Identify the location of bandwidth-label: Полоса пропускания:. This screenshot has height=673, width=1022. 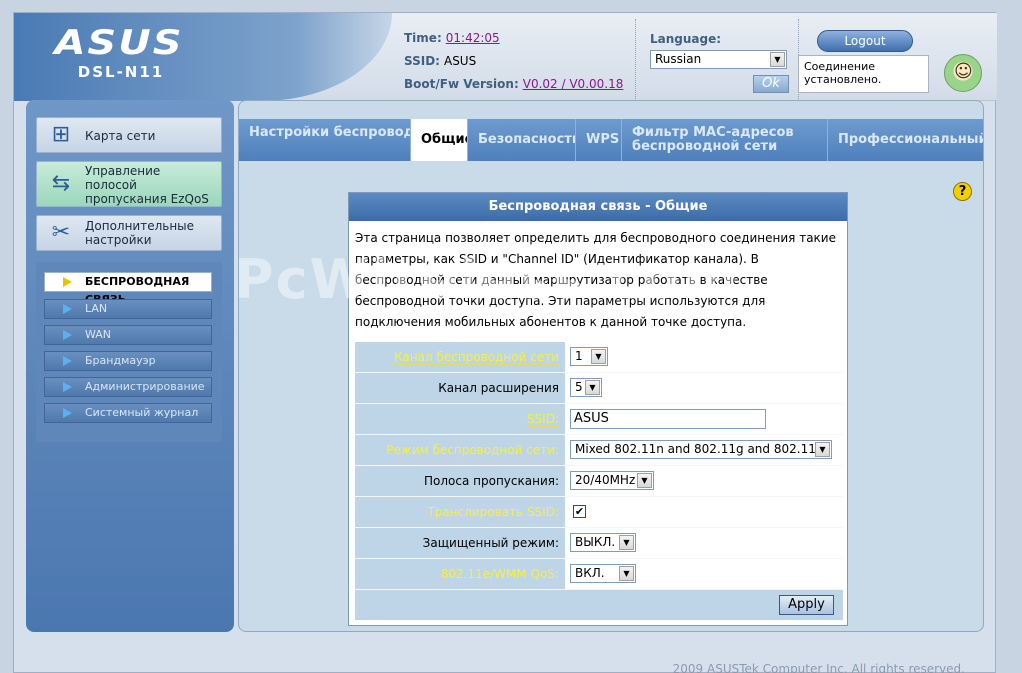
(460, 481).